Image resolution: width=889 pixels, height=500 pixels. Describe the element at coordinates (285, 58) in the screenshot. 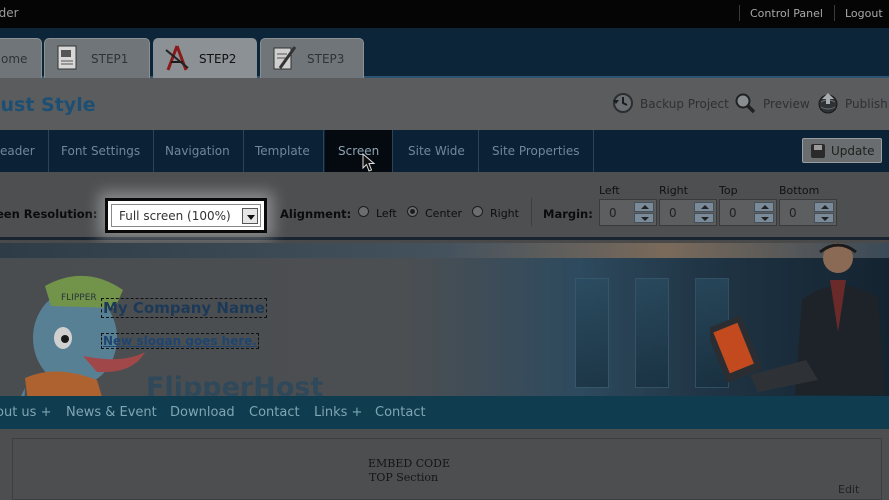

I see `edit-document-icon` at that location.